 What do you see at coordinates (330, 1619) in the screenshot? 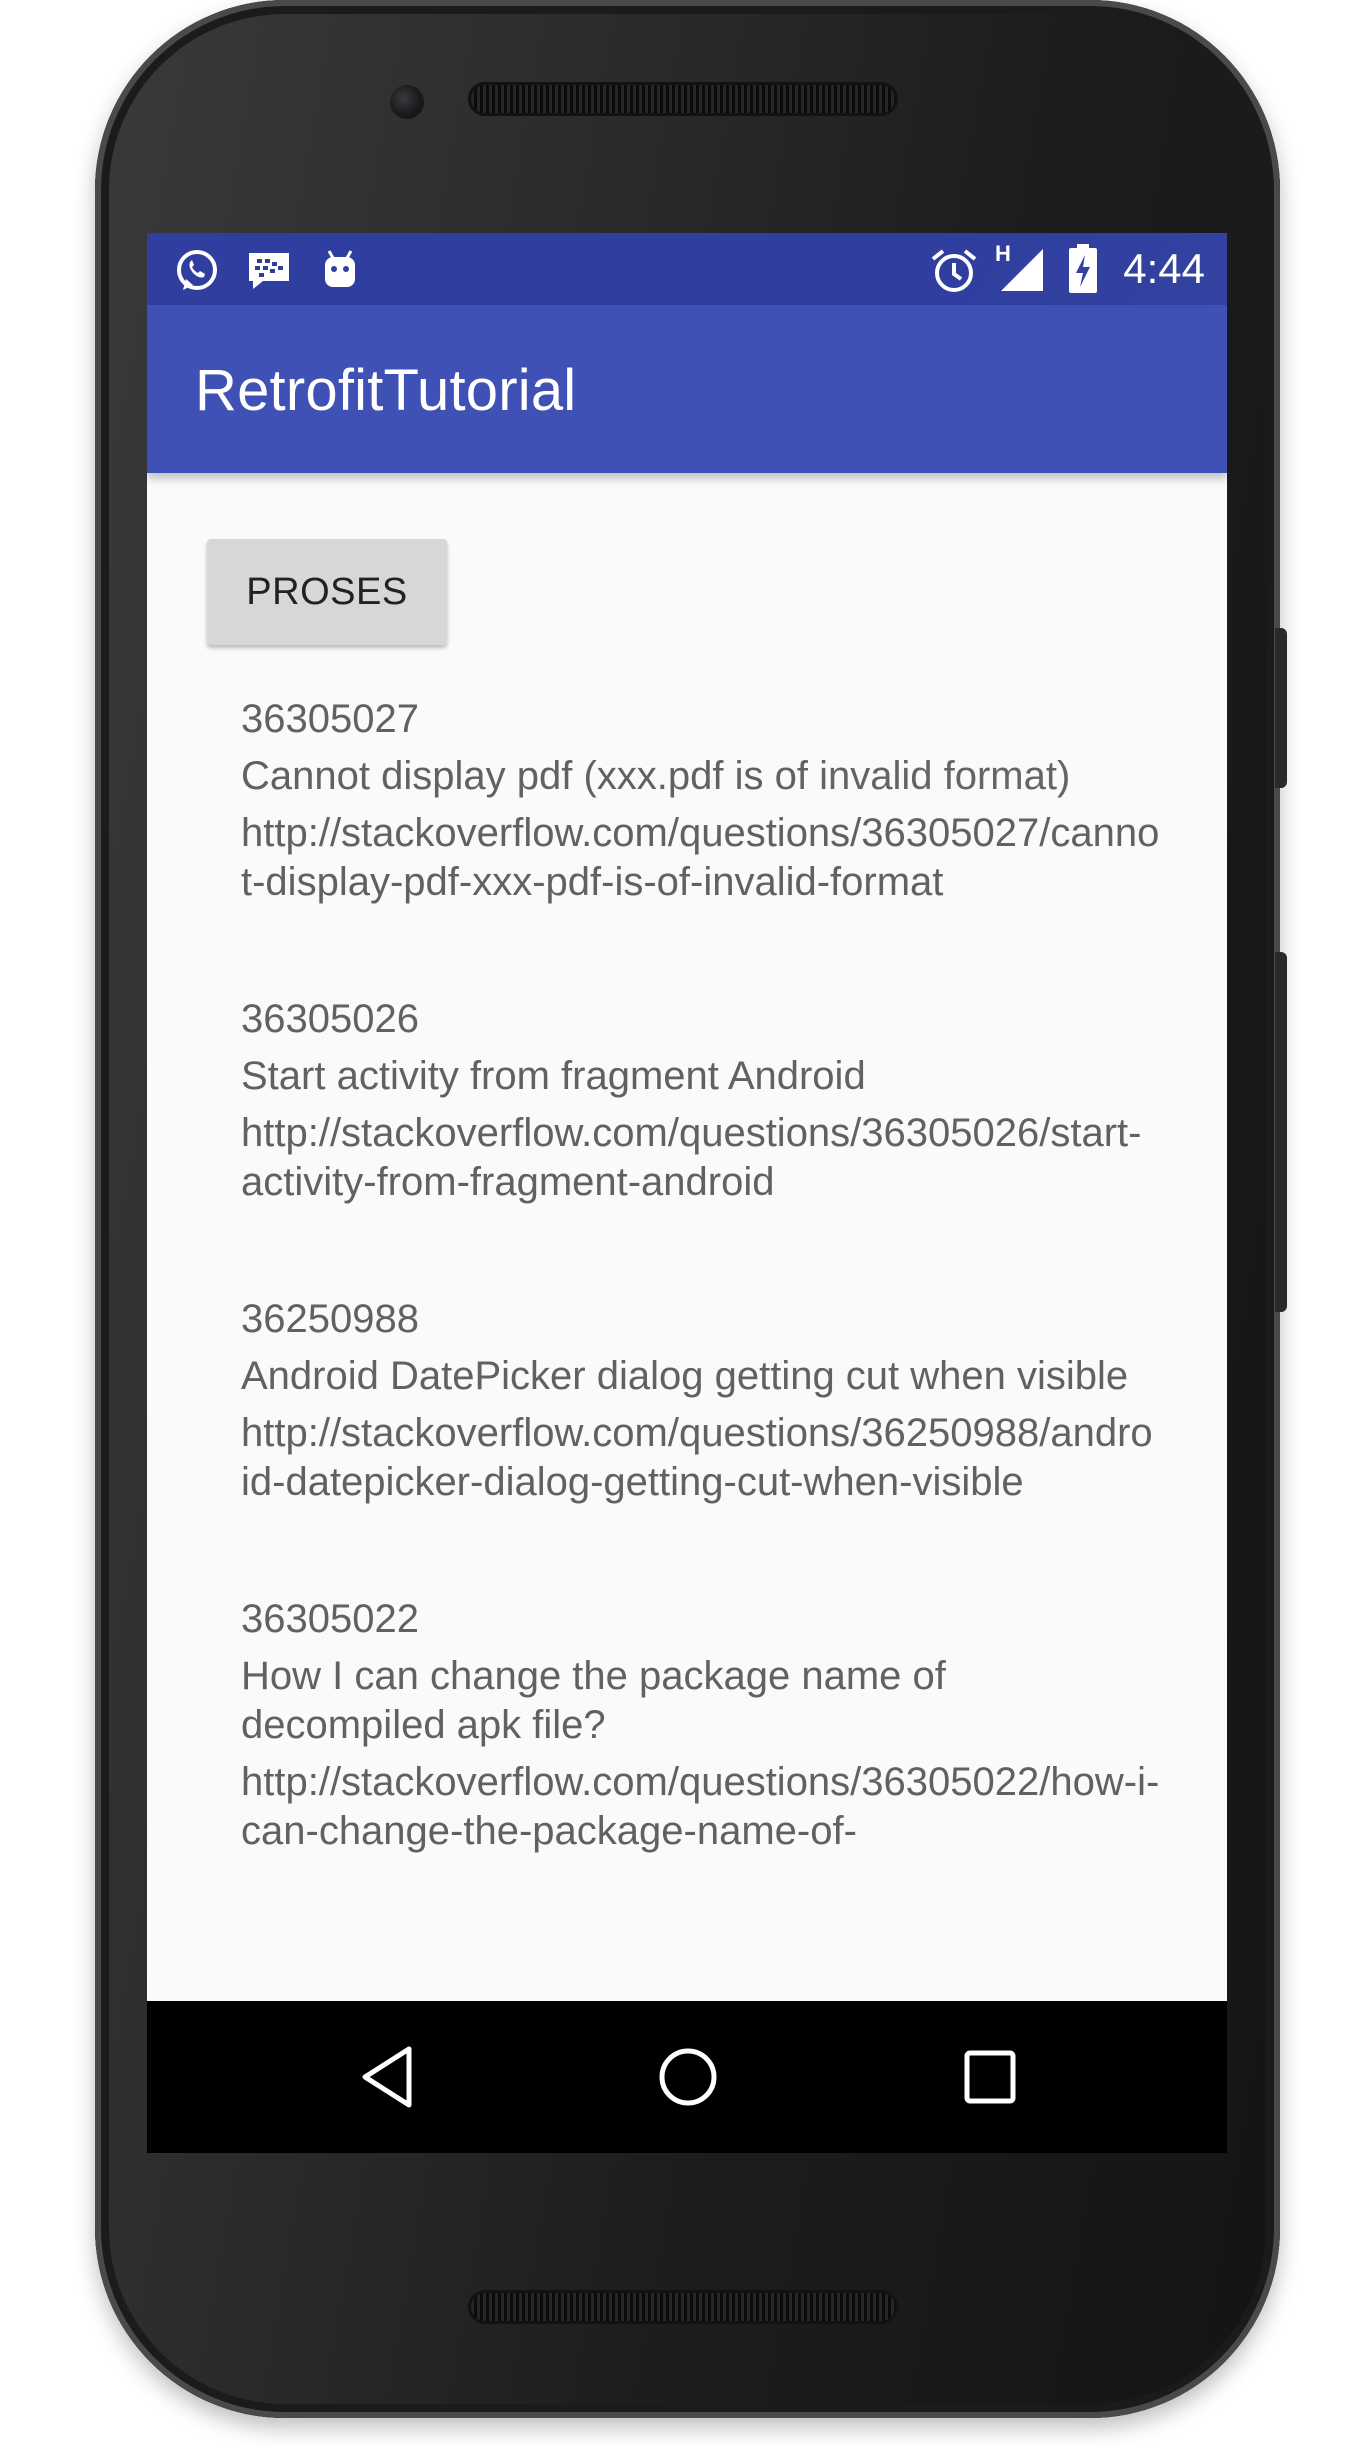
I see `question-id: 36305022` at bounding box center [330, 1619].